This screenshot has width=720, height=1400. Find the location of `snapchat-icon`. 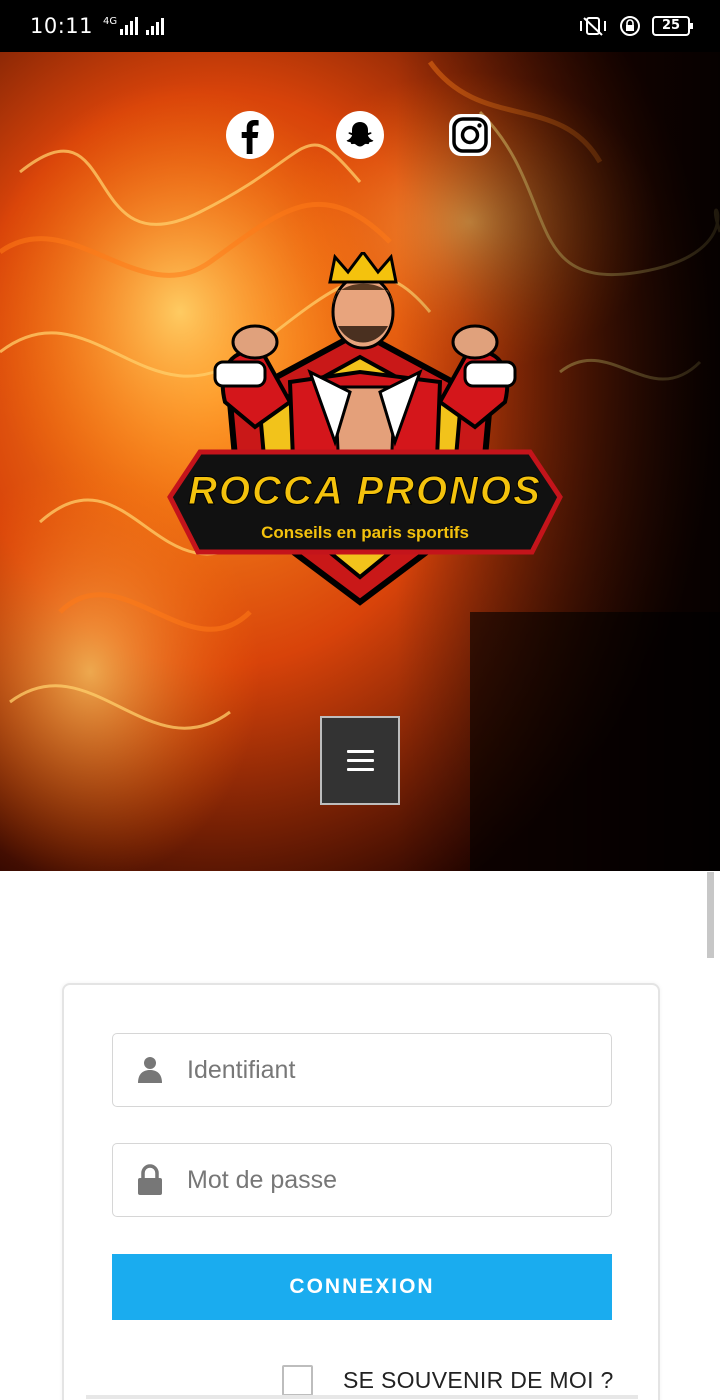

snapchat-icon is located at coordinates (360, 135).